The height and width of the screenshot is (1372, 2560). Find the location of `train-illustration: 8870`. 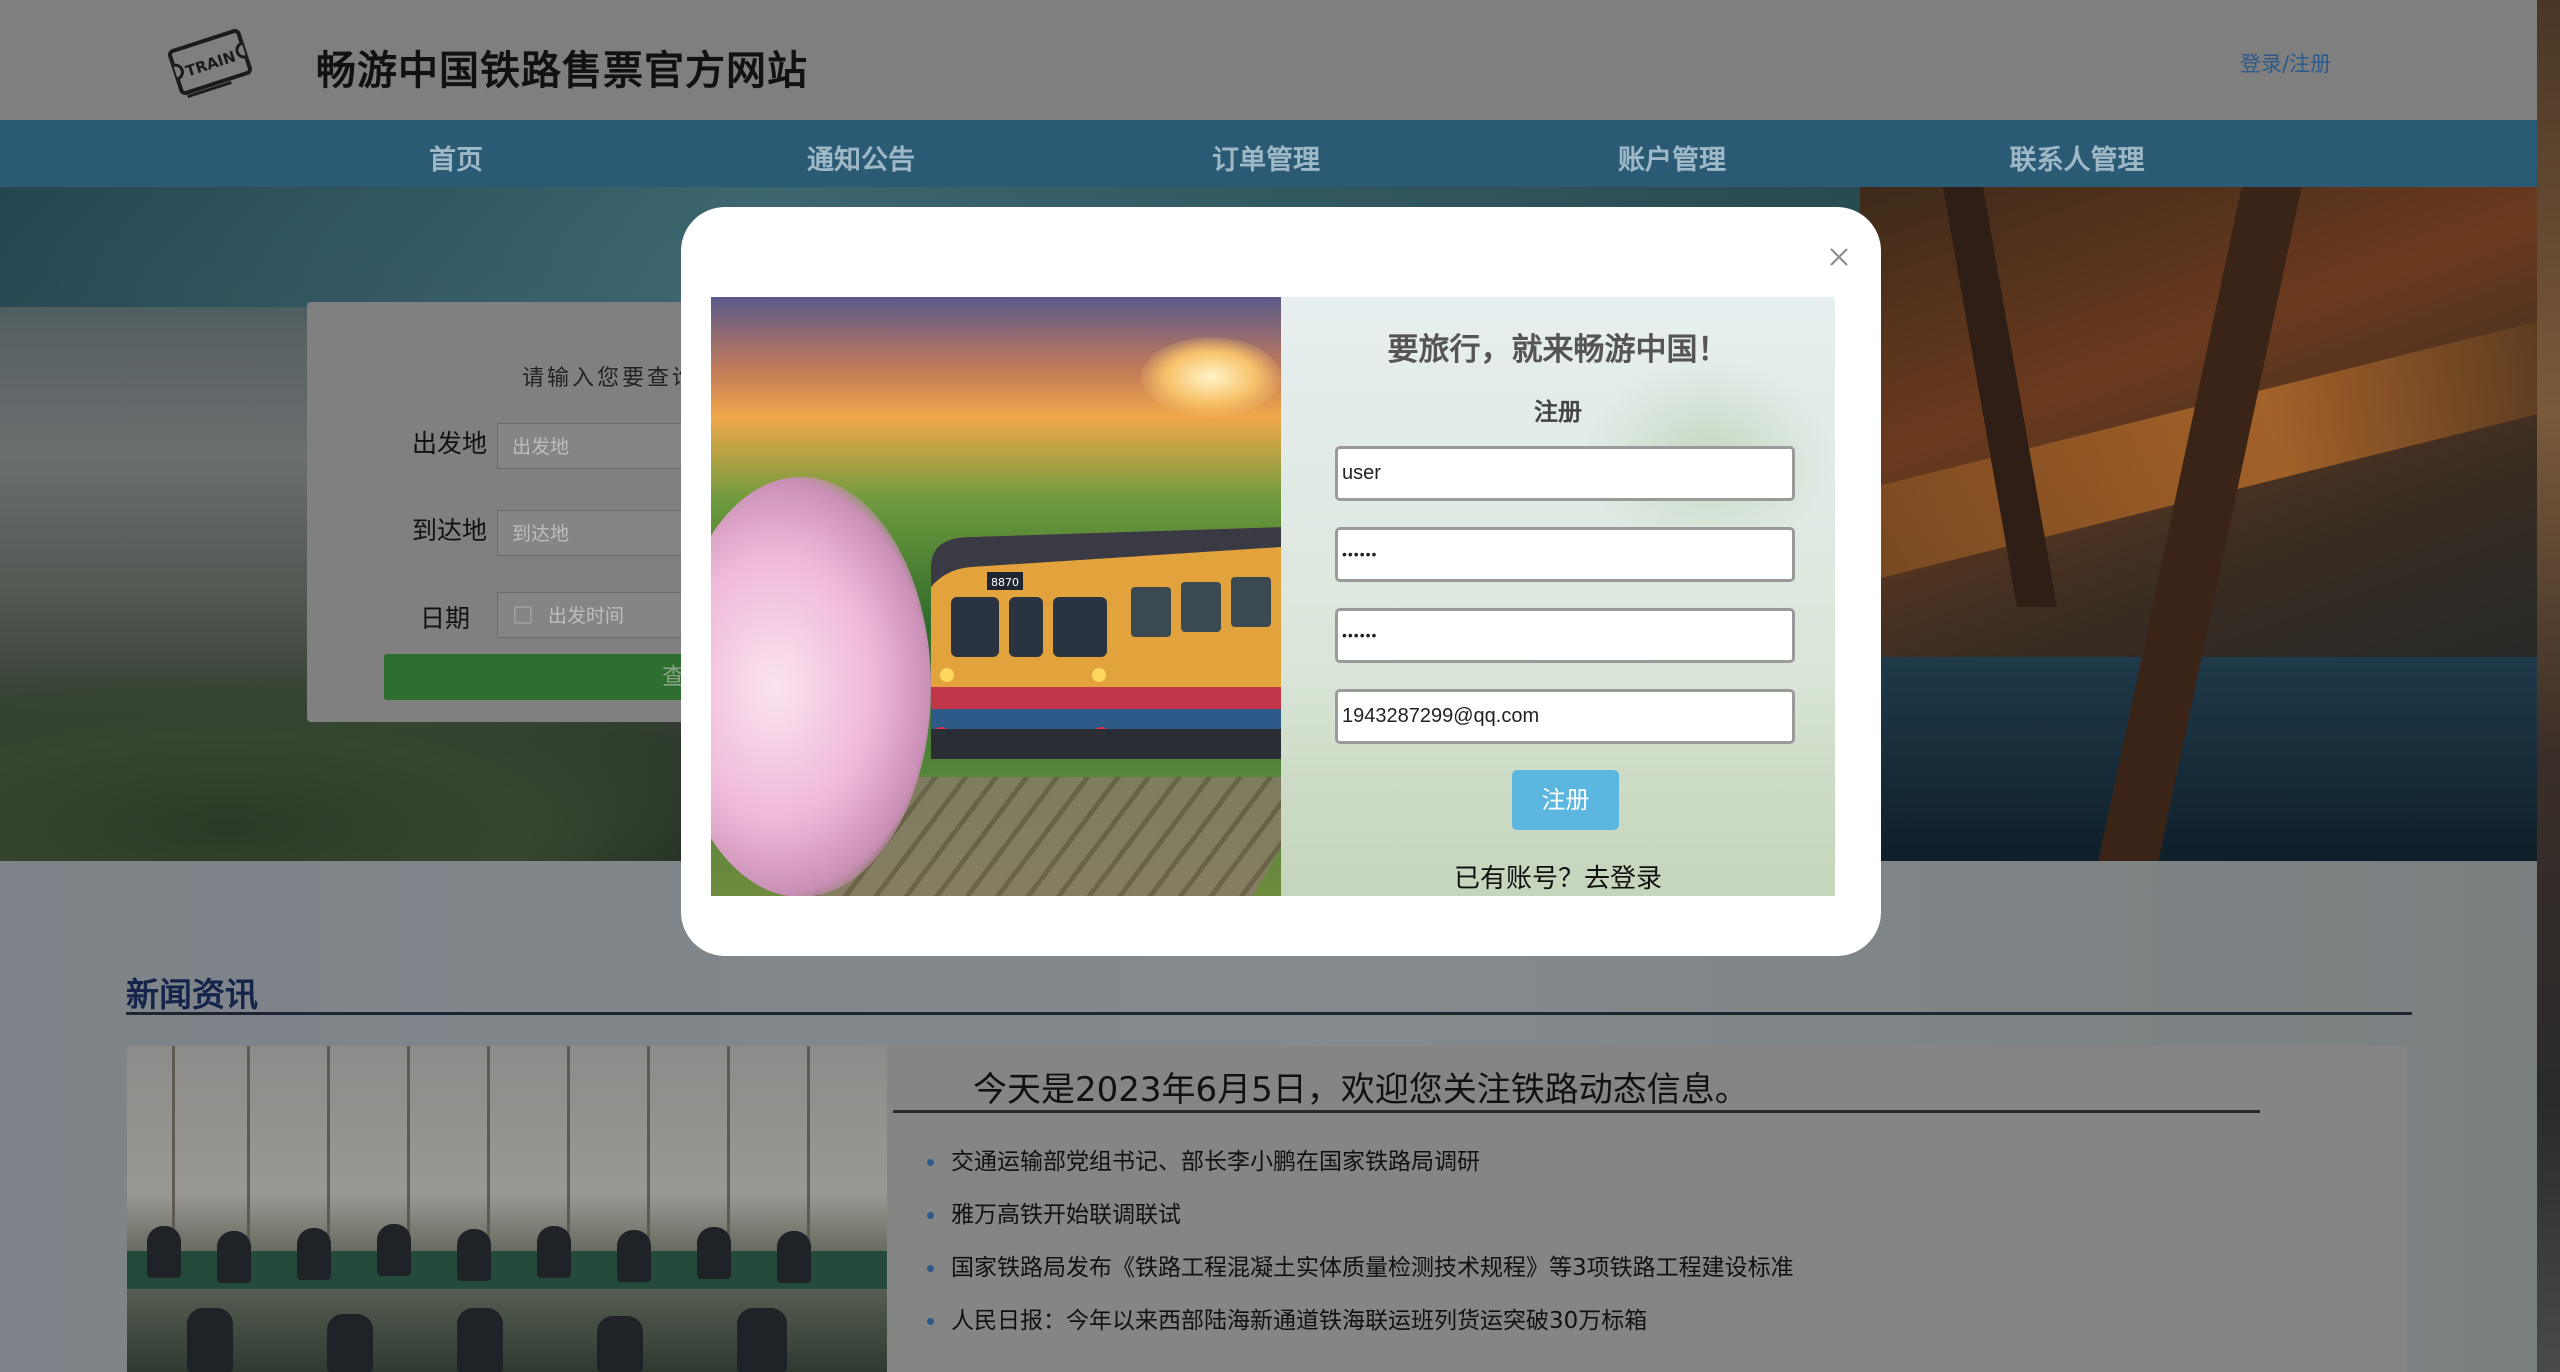

train-illustration: 8870 is located at coordinates (996, 596).